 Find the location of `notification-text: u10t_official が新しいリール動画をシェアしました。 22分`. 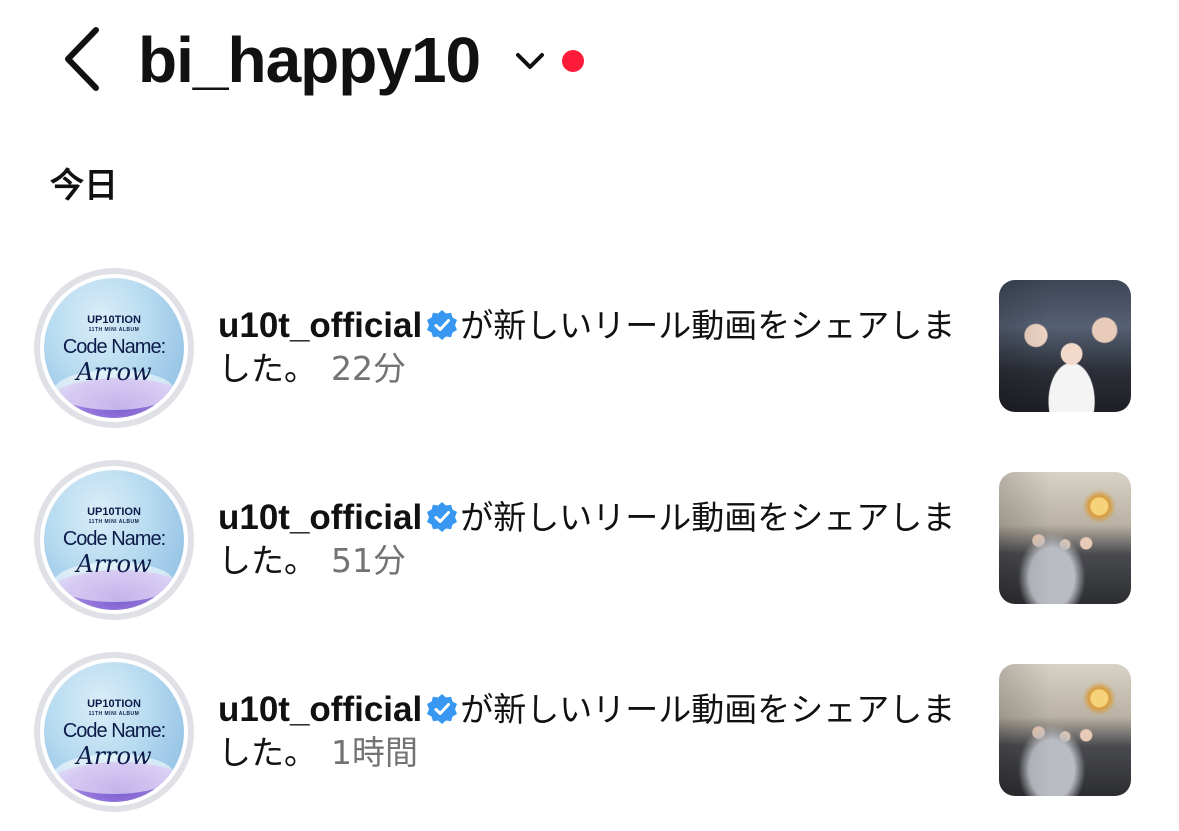

notification-text: u10t_official が新しいリール動画をシェアしました。 22分 is located at coordinates (598, 347).